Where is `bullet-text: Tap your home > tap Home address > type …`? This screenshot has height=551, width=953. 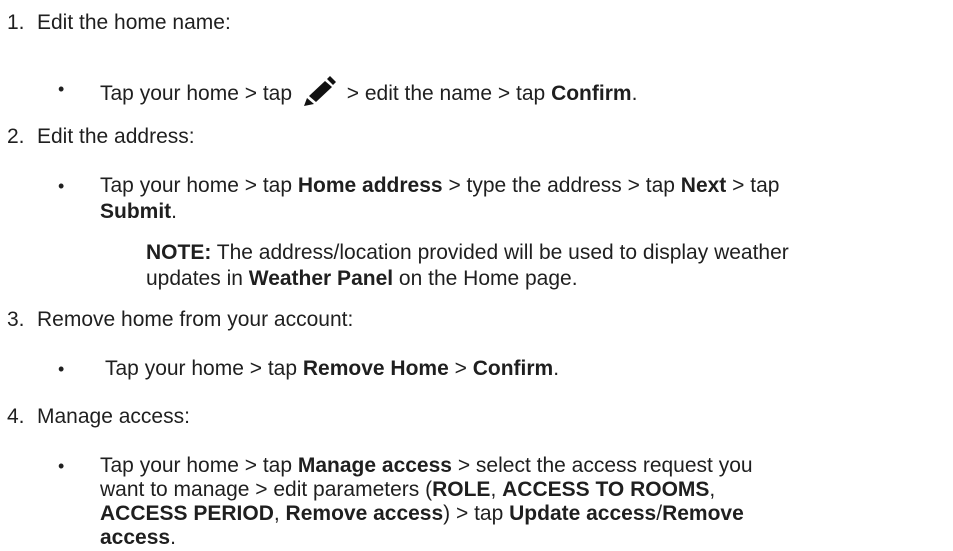
bullet-text: Tap your home > tap Home address > type … is located at coordinates (440, 185).